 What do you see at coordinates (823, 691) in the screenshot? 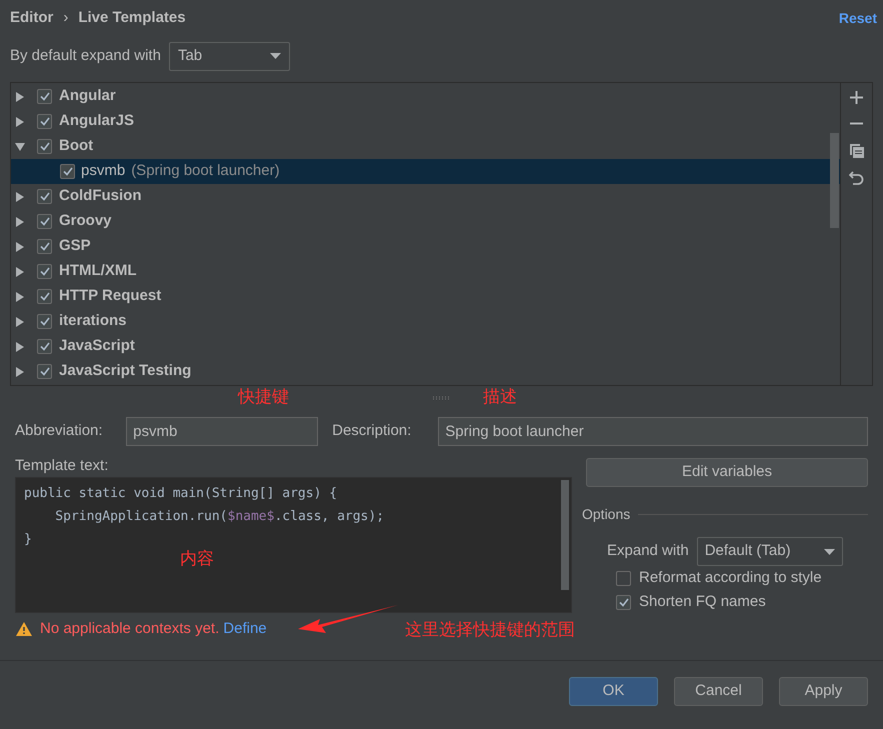
I see `dialog-button: Apply` at bounding box center [823, 691].